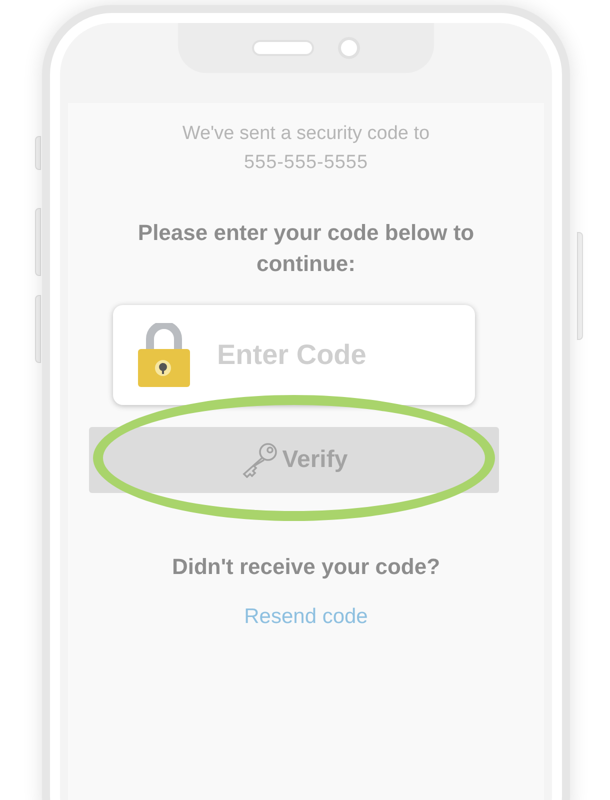  Describe the element at coordinates (306, 248) in the screenshot. I see `instructions-text: Please enter your code below to continue:` at that location.